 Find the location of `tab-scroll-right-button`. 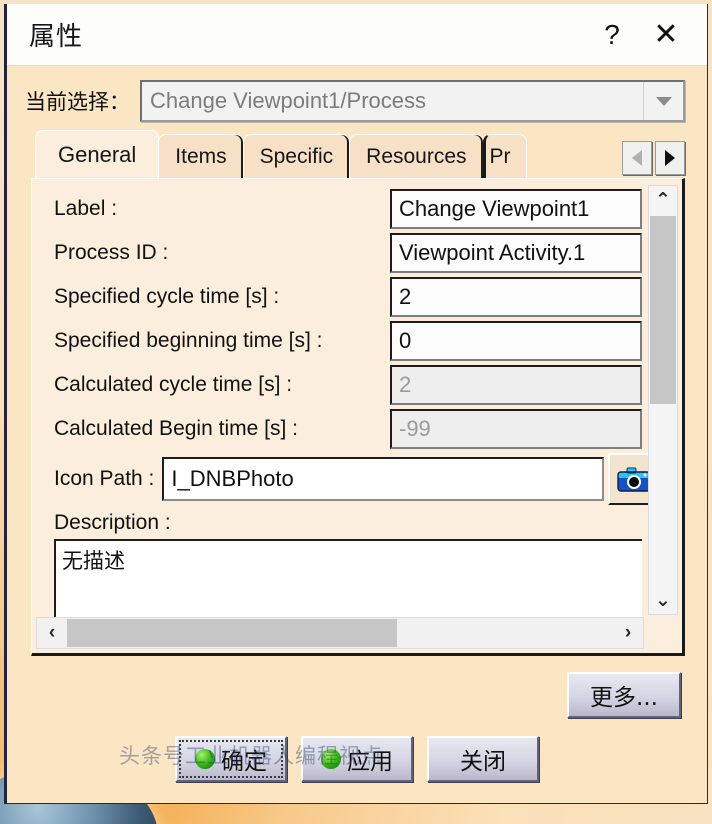

tab-scroll-right-button is located at coordinates (670, 158).